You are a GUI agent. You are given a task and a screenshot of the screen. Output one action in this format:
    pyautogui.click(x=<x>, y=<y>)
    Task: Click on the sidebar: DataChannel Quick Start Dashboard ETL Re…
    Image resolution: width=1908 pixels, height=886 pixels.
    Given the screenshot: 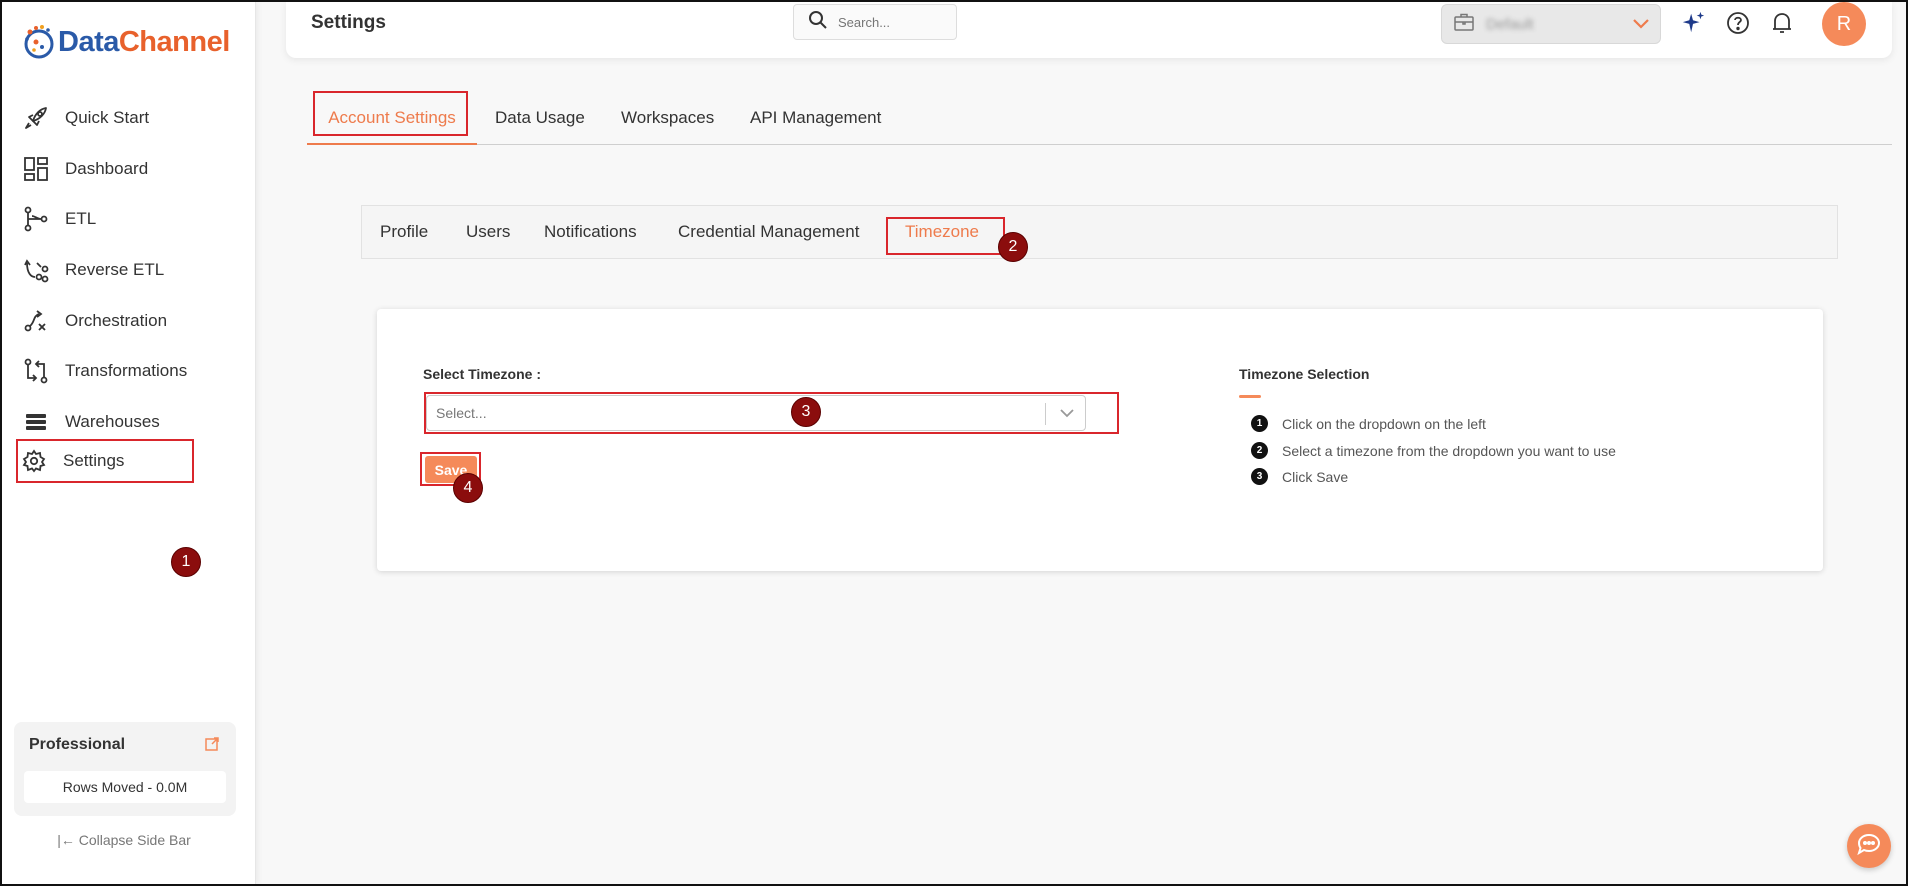 What is the action you would take?
    pyautogui.click(x=129, y=443)
    